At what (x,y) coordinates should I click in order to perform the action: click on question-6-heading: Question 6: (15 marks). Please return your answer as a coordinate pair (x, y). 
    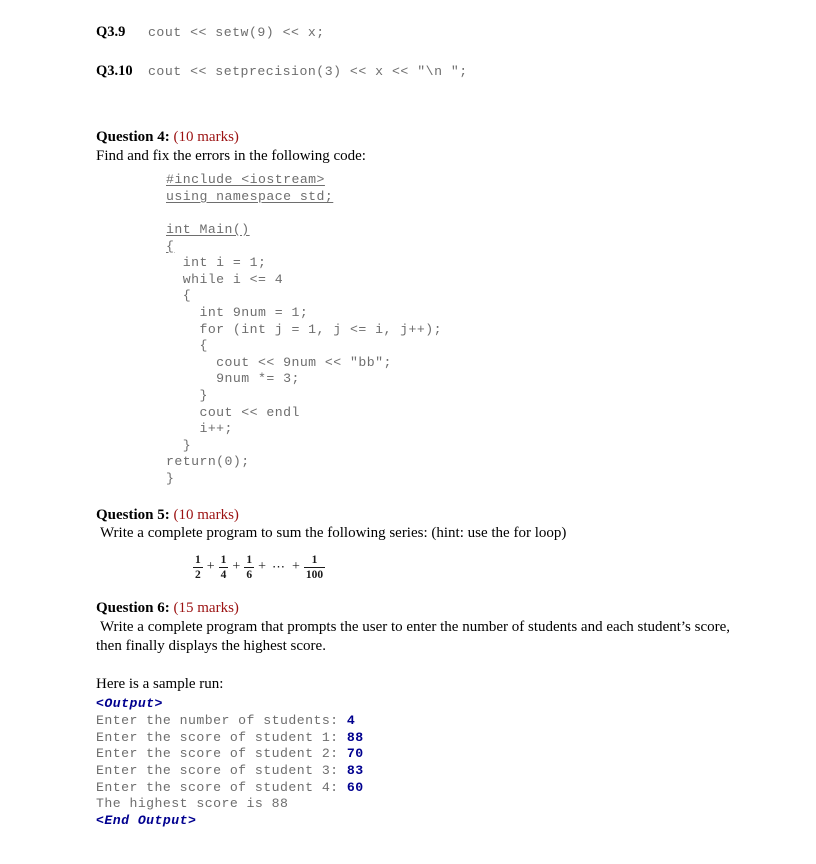
    Looking at the image, I should click on (426, 608).